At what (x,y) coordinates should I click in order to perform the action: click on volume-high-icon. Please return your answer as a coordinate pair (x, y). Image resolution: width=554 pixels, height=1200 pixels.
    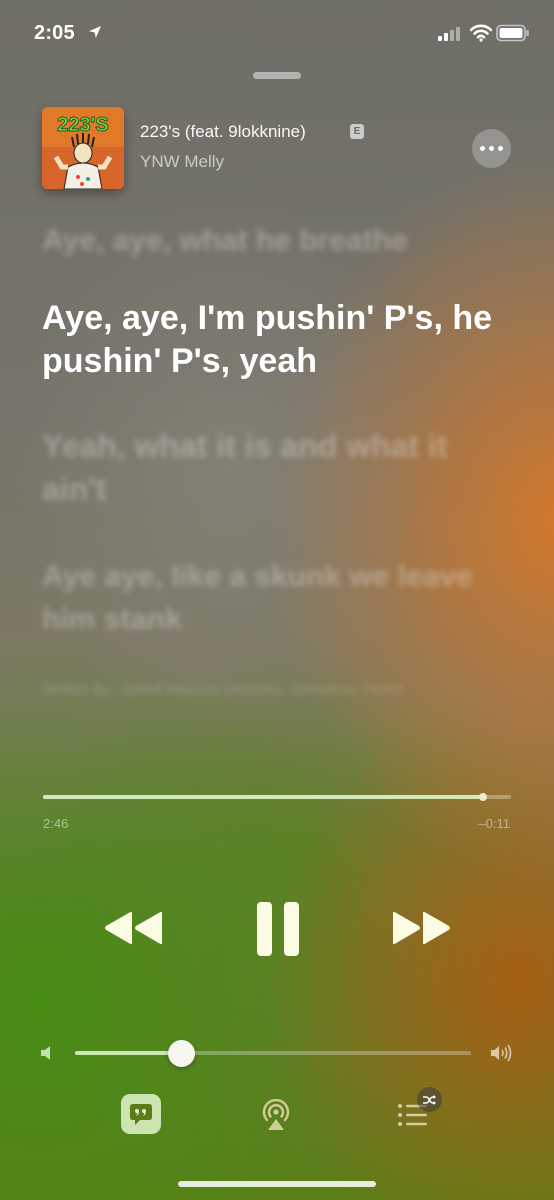
    Looking at the image, I should click on (501, 1053).